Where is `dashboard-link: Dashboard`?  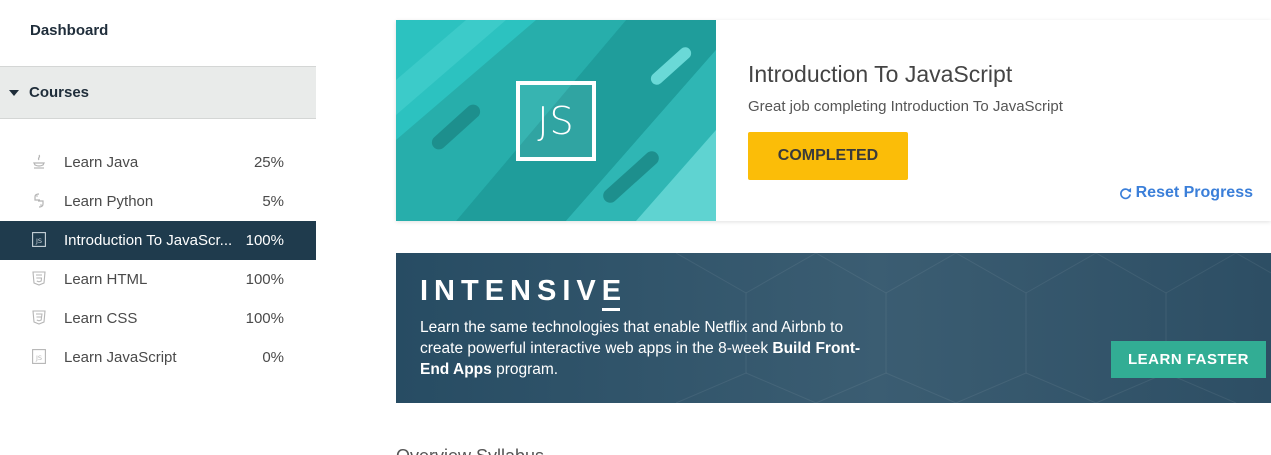 dashboard-link: Dashboard is located at coordinates (69, 30).